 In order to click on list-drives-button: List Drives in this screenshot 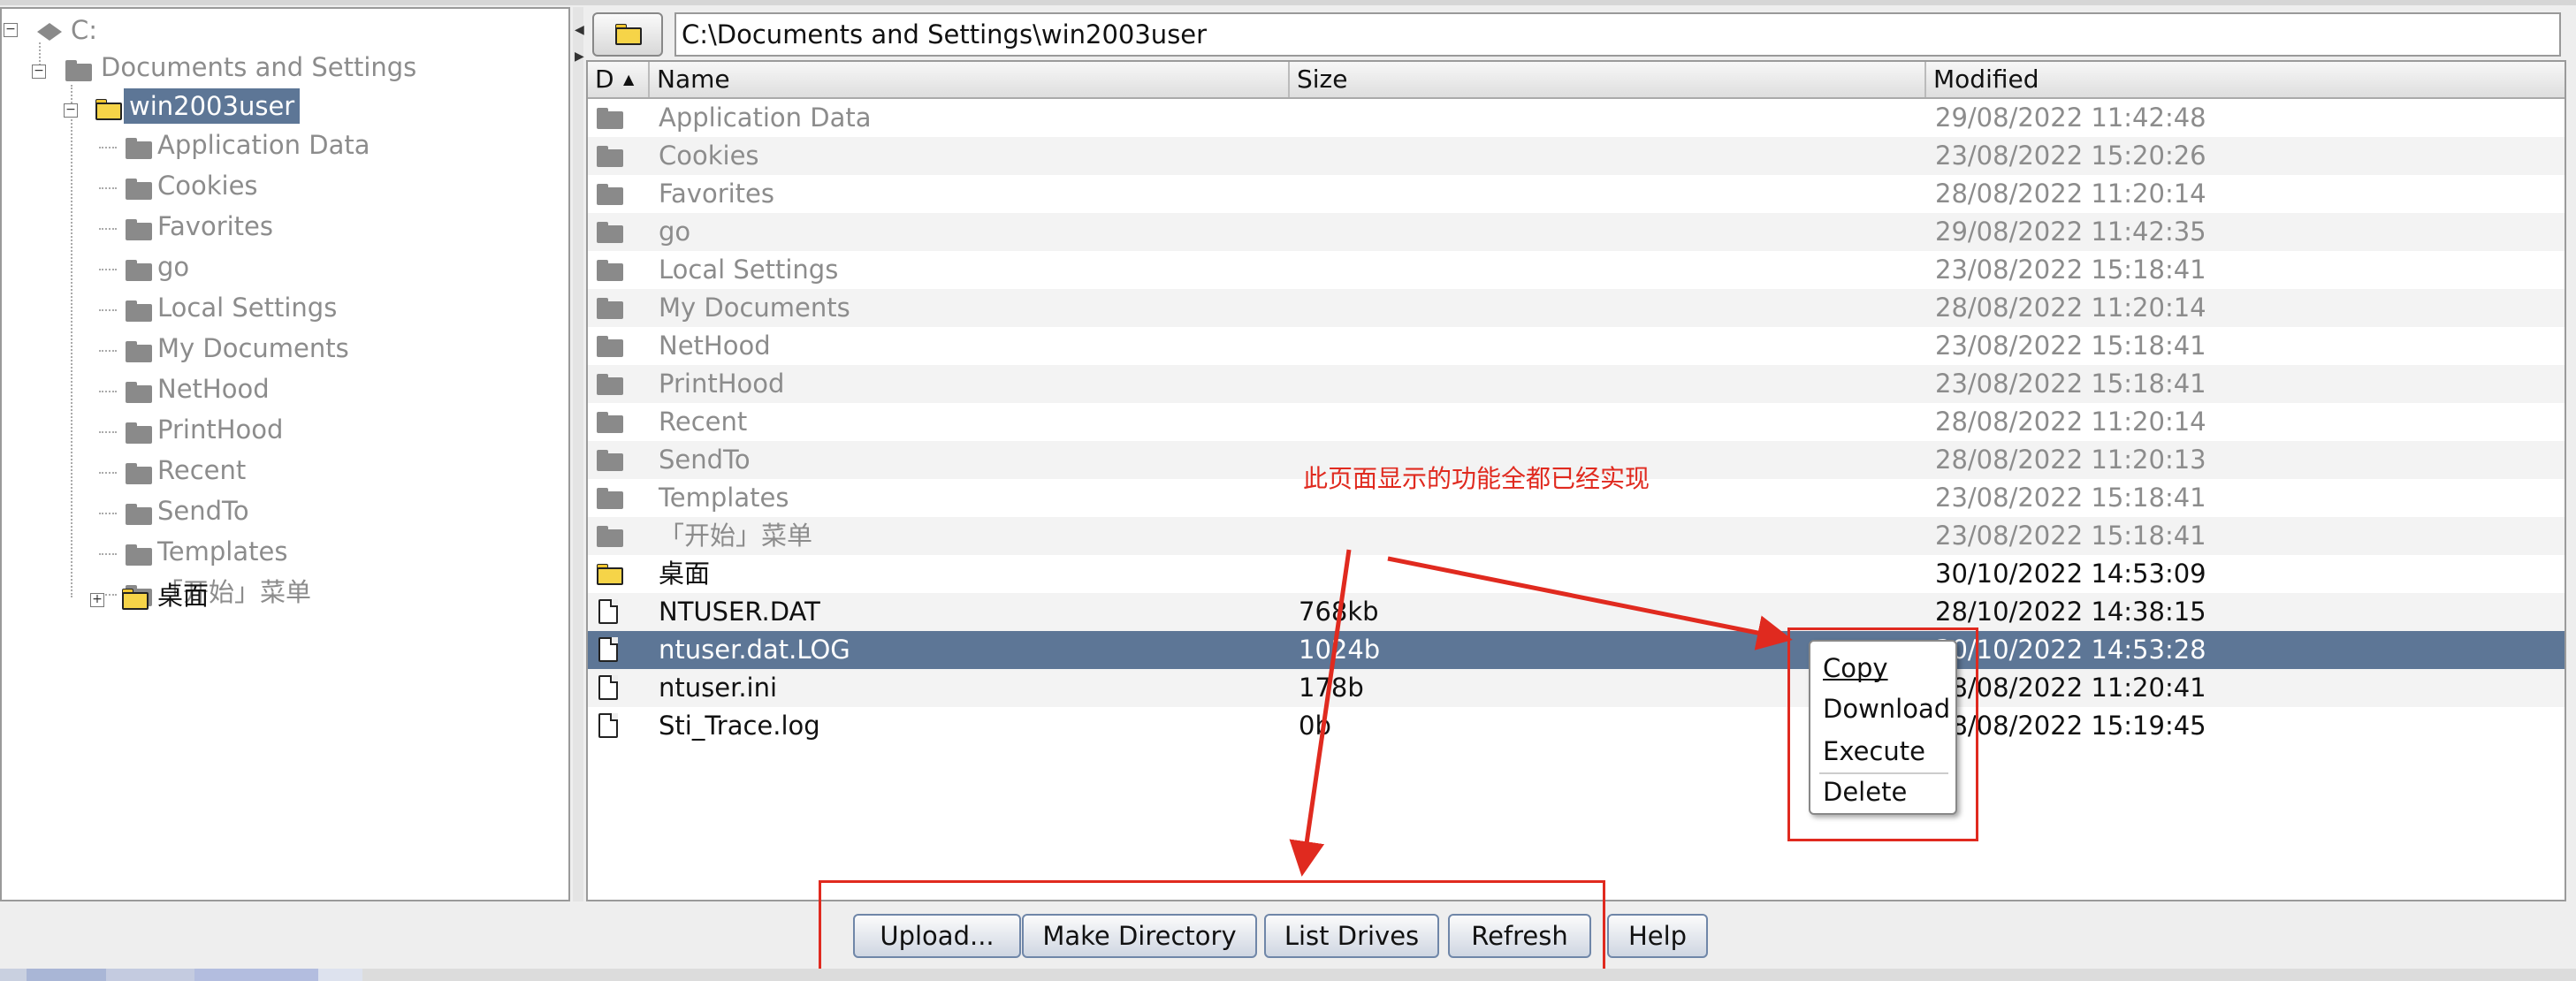, I will do `click(1351, 936)`.